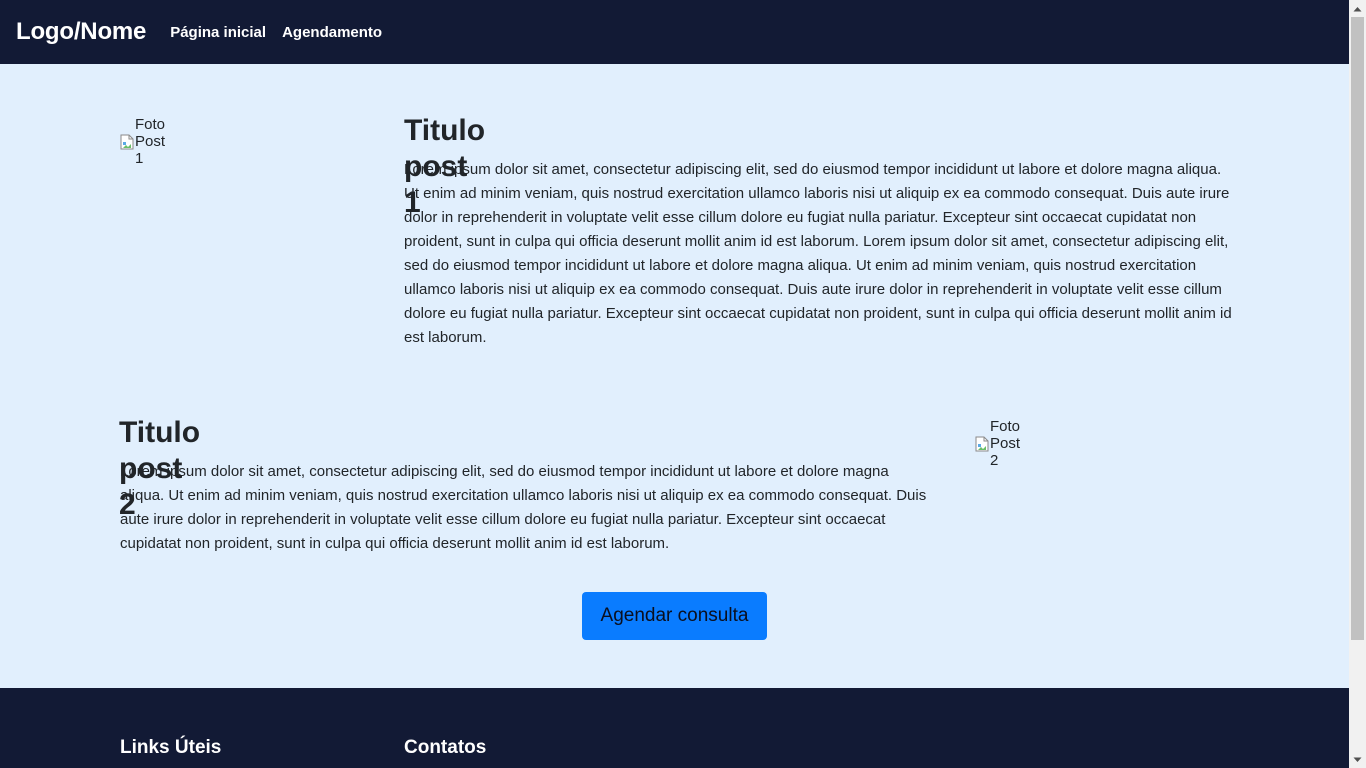  I want to click on scroll-up-arrow-icon, so click(1357, 8).